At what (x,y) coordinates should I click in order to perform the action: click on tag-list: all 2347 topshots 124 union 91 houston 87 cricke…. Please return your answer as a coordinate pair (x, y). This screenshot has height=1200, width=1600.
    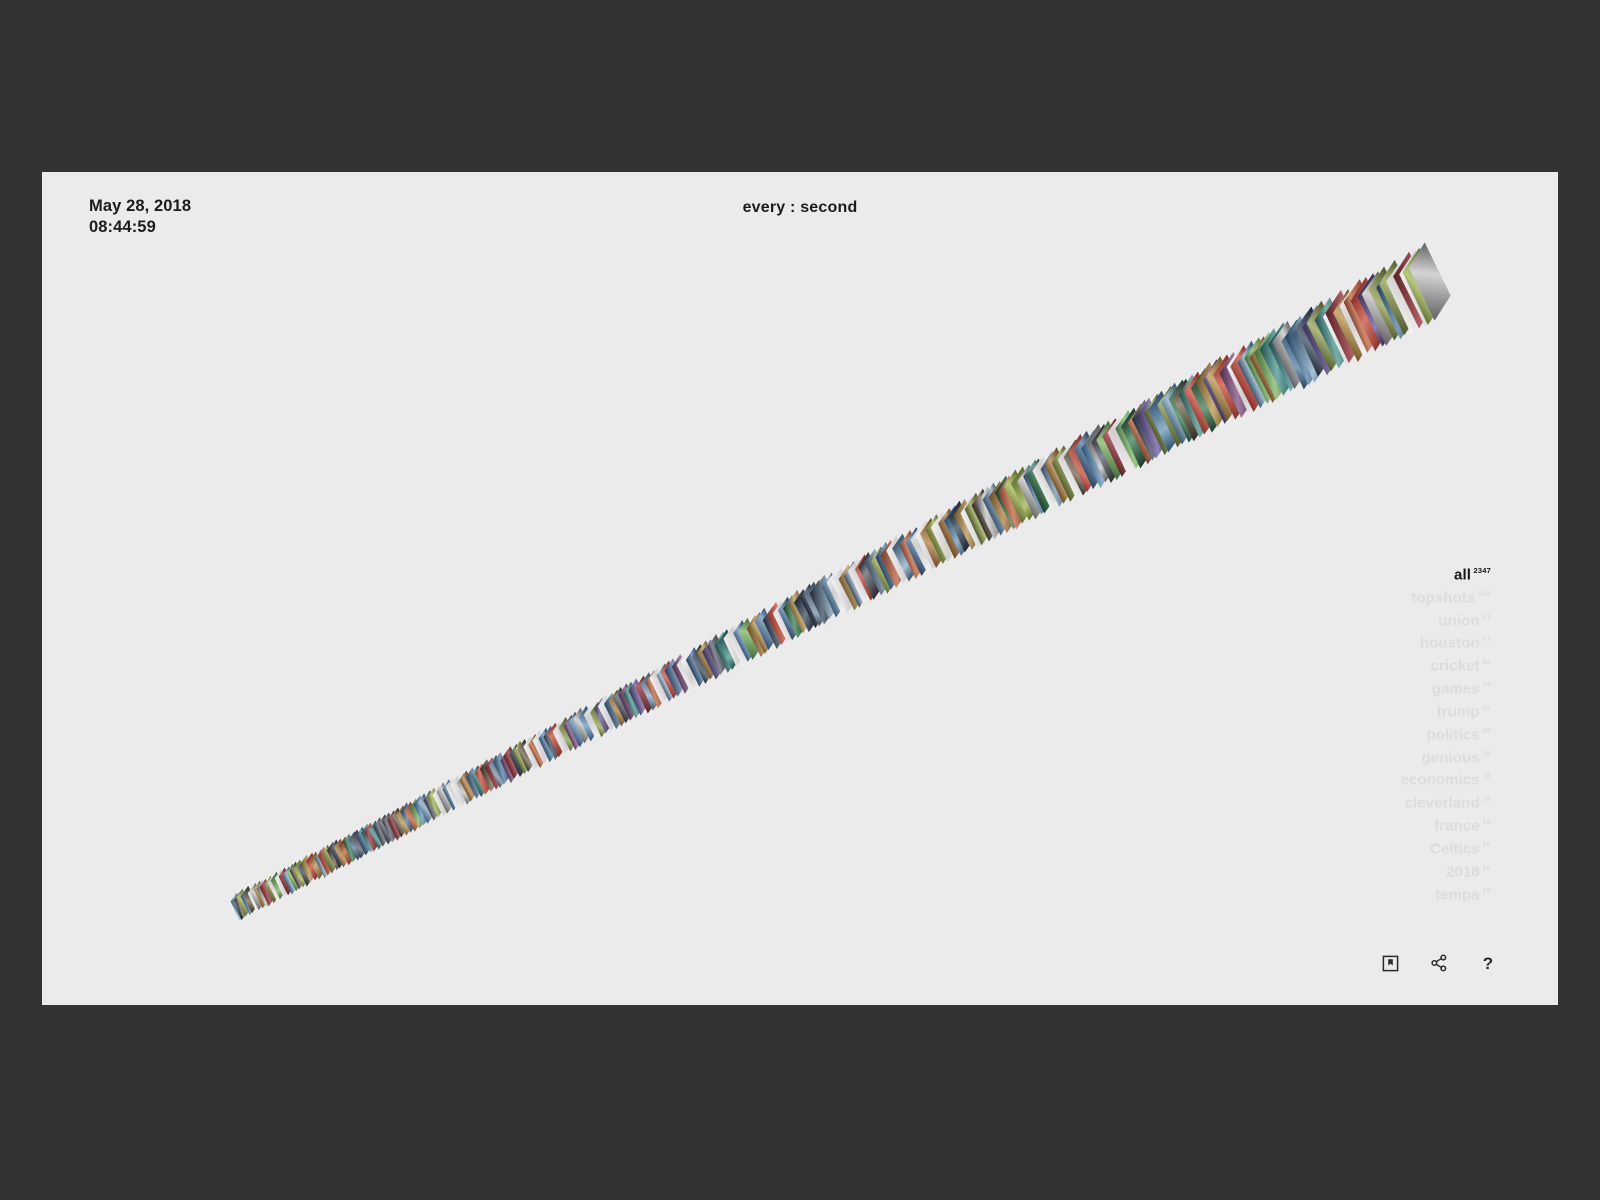
    Looking at the image, I should click on (1331, 738).